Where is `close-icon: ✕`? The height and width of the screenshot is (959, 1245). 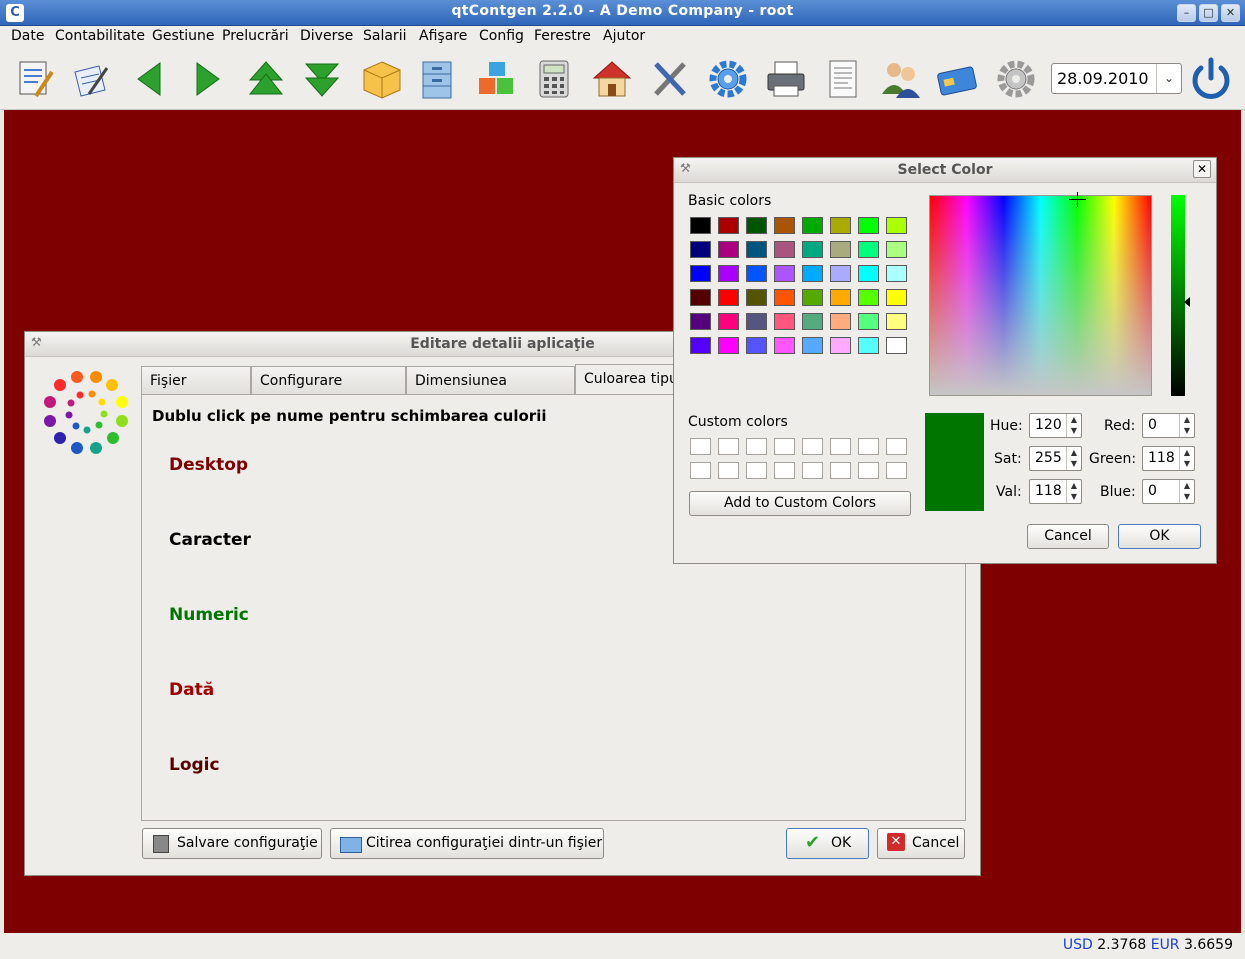
close-icon: ✕ is located at coordinates (1202, 169).